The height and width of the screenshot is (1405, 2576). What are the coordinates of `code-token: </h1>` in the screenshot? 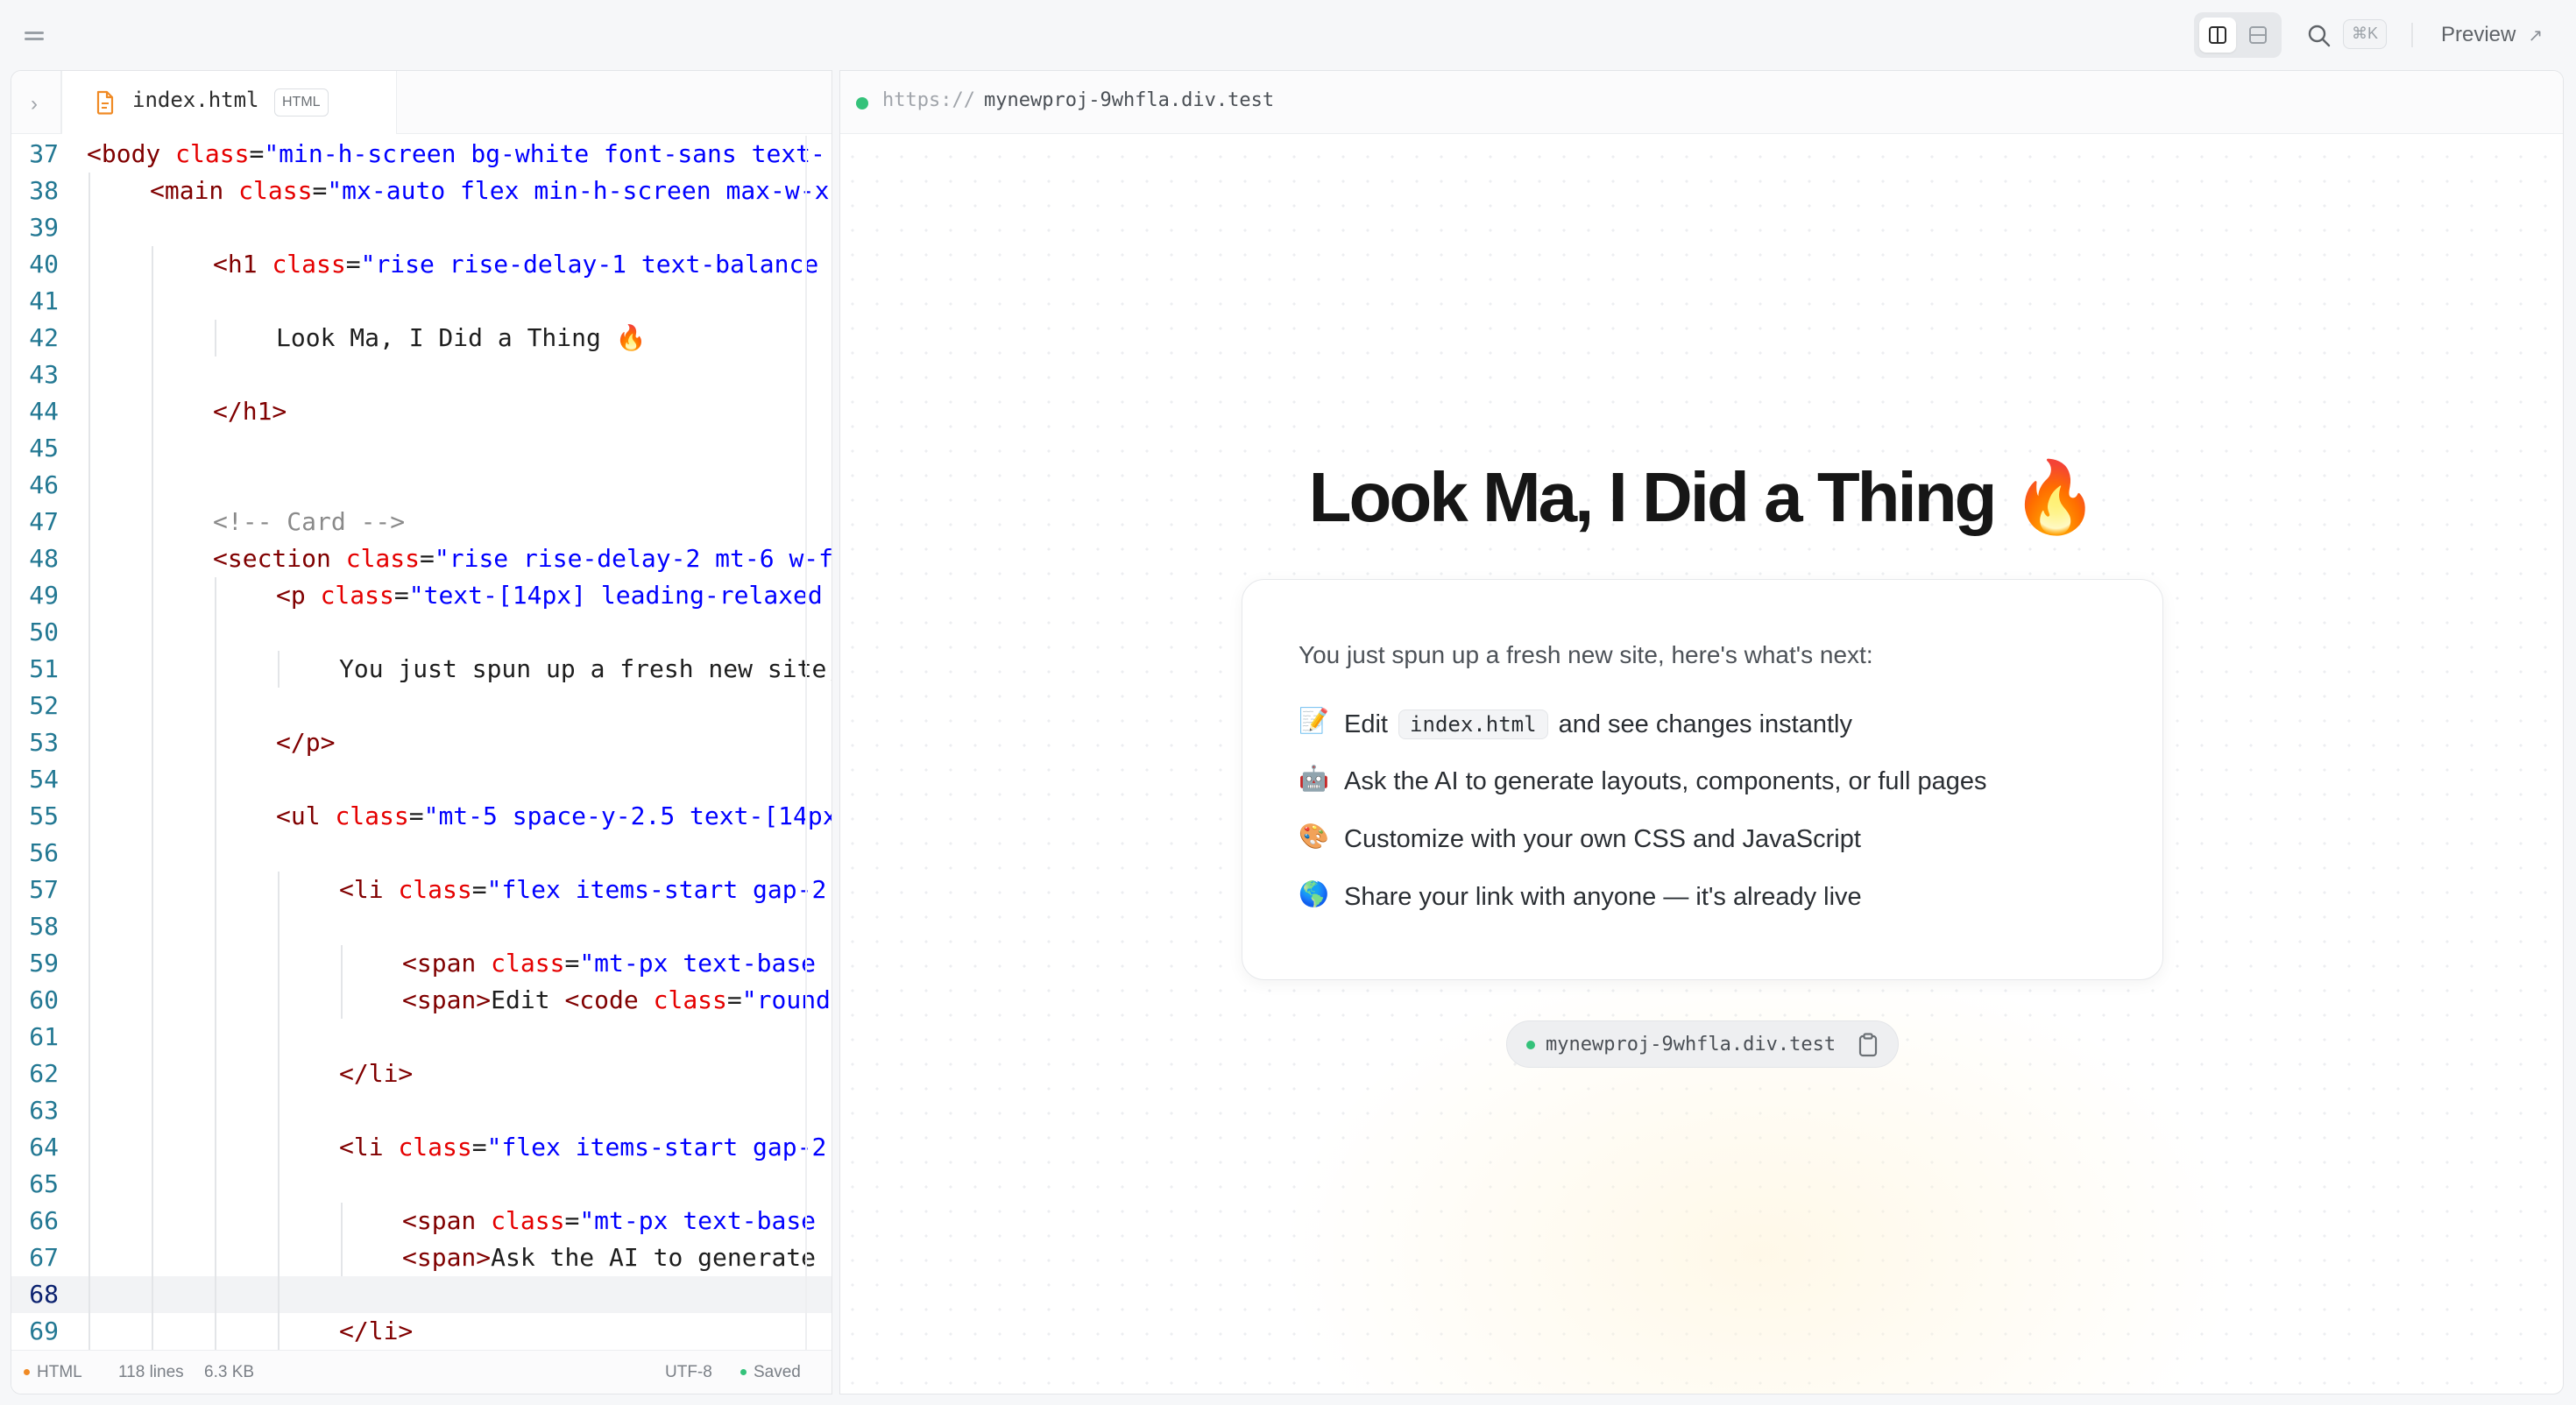 It's located at (250, 411).